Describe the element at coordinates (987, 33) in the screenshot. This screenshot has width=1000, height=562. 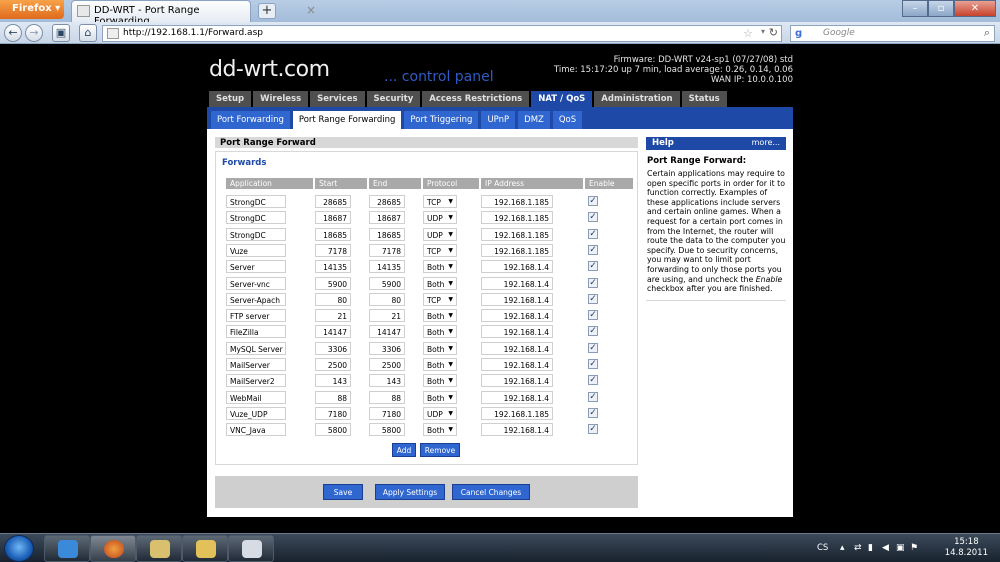
I see `search-icon: ⌕` at that location.